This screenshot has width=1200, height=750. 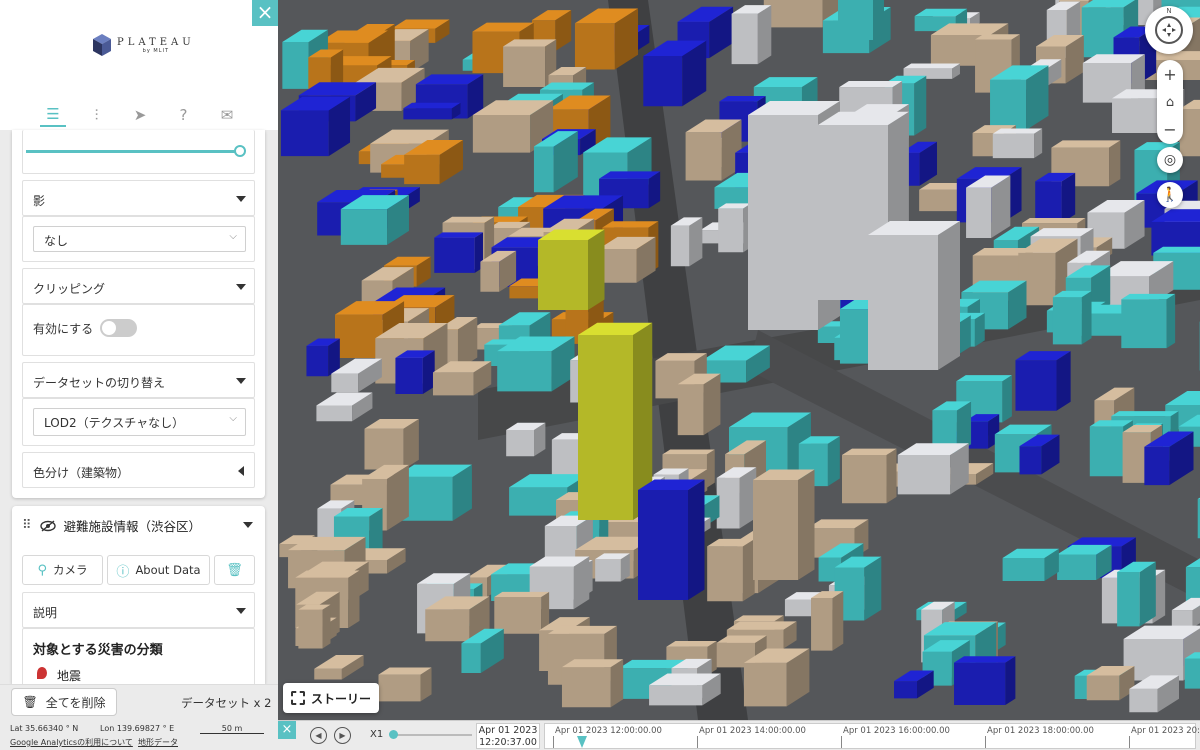 I want to click on description-label: 説明, so click(x=45, y=613).